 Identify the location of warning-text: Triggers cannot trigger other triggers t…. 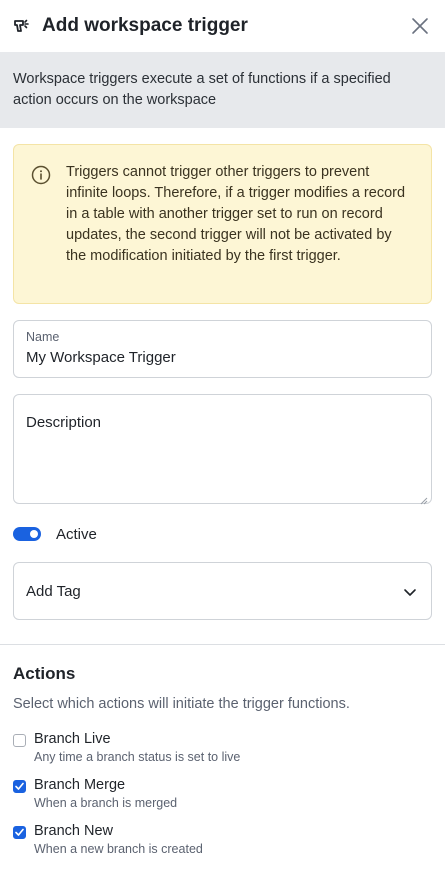
(236, 214).